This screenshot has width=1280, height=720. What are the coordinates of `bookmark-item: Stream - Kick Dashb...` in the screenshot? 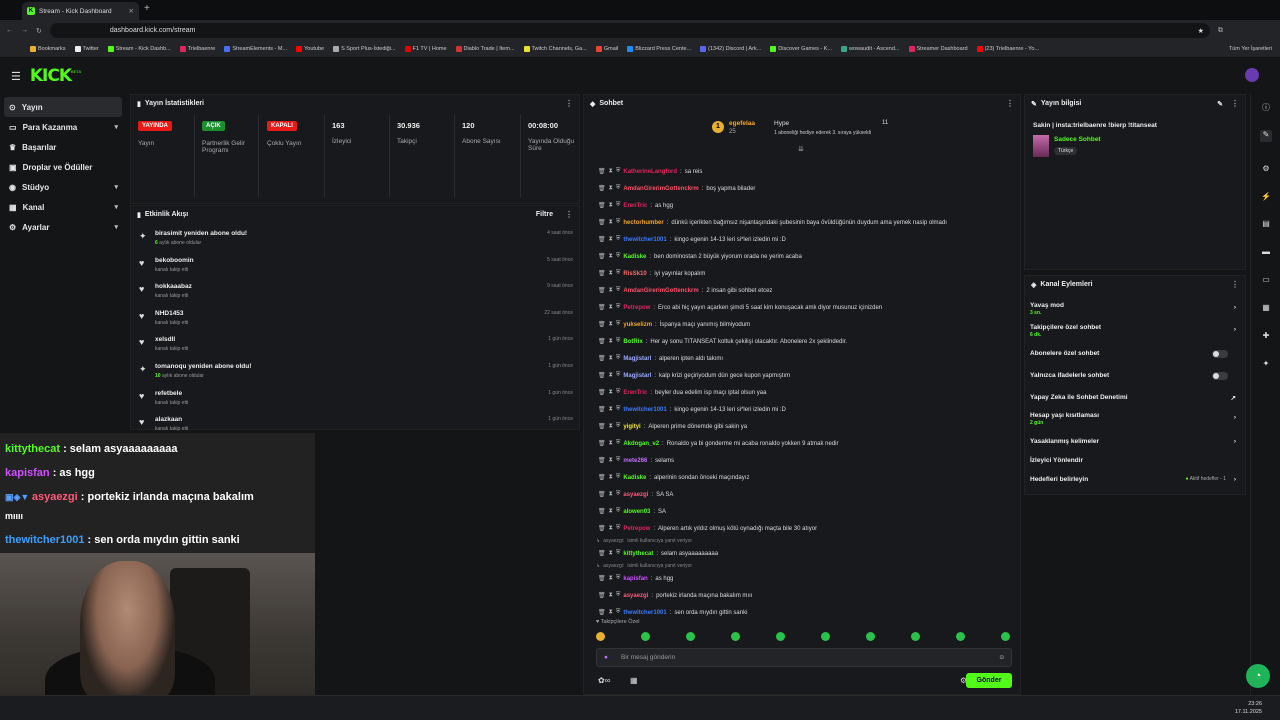 It's located at (139, 49).